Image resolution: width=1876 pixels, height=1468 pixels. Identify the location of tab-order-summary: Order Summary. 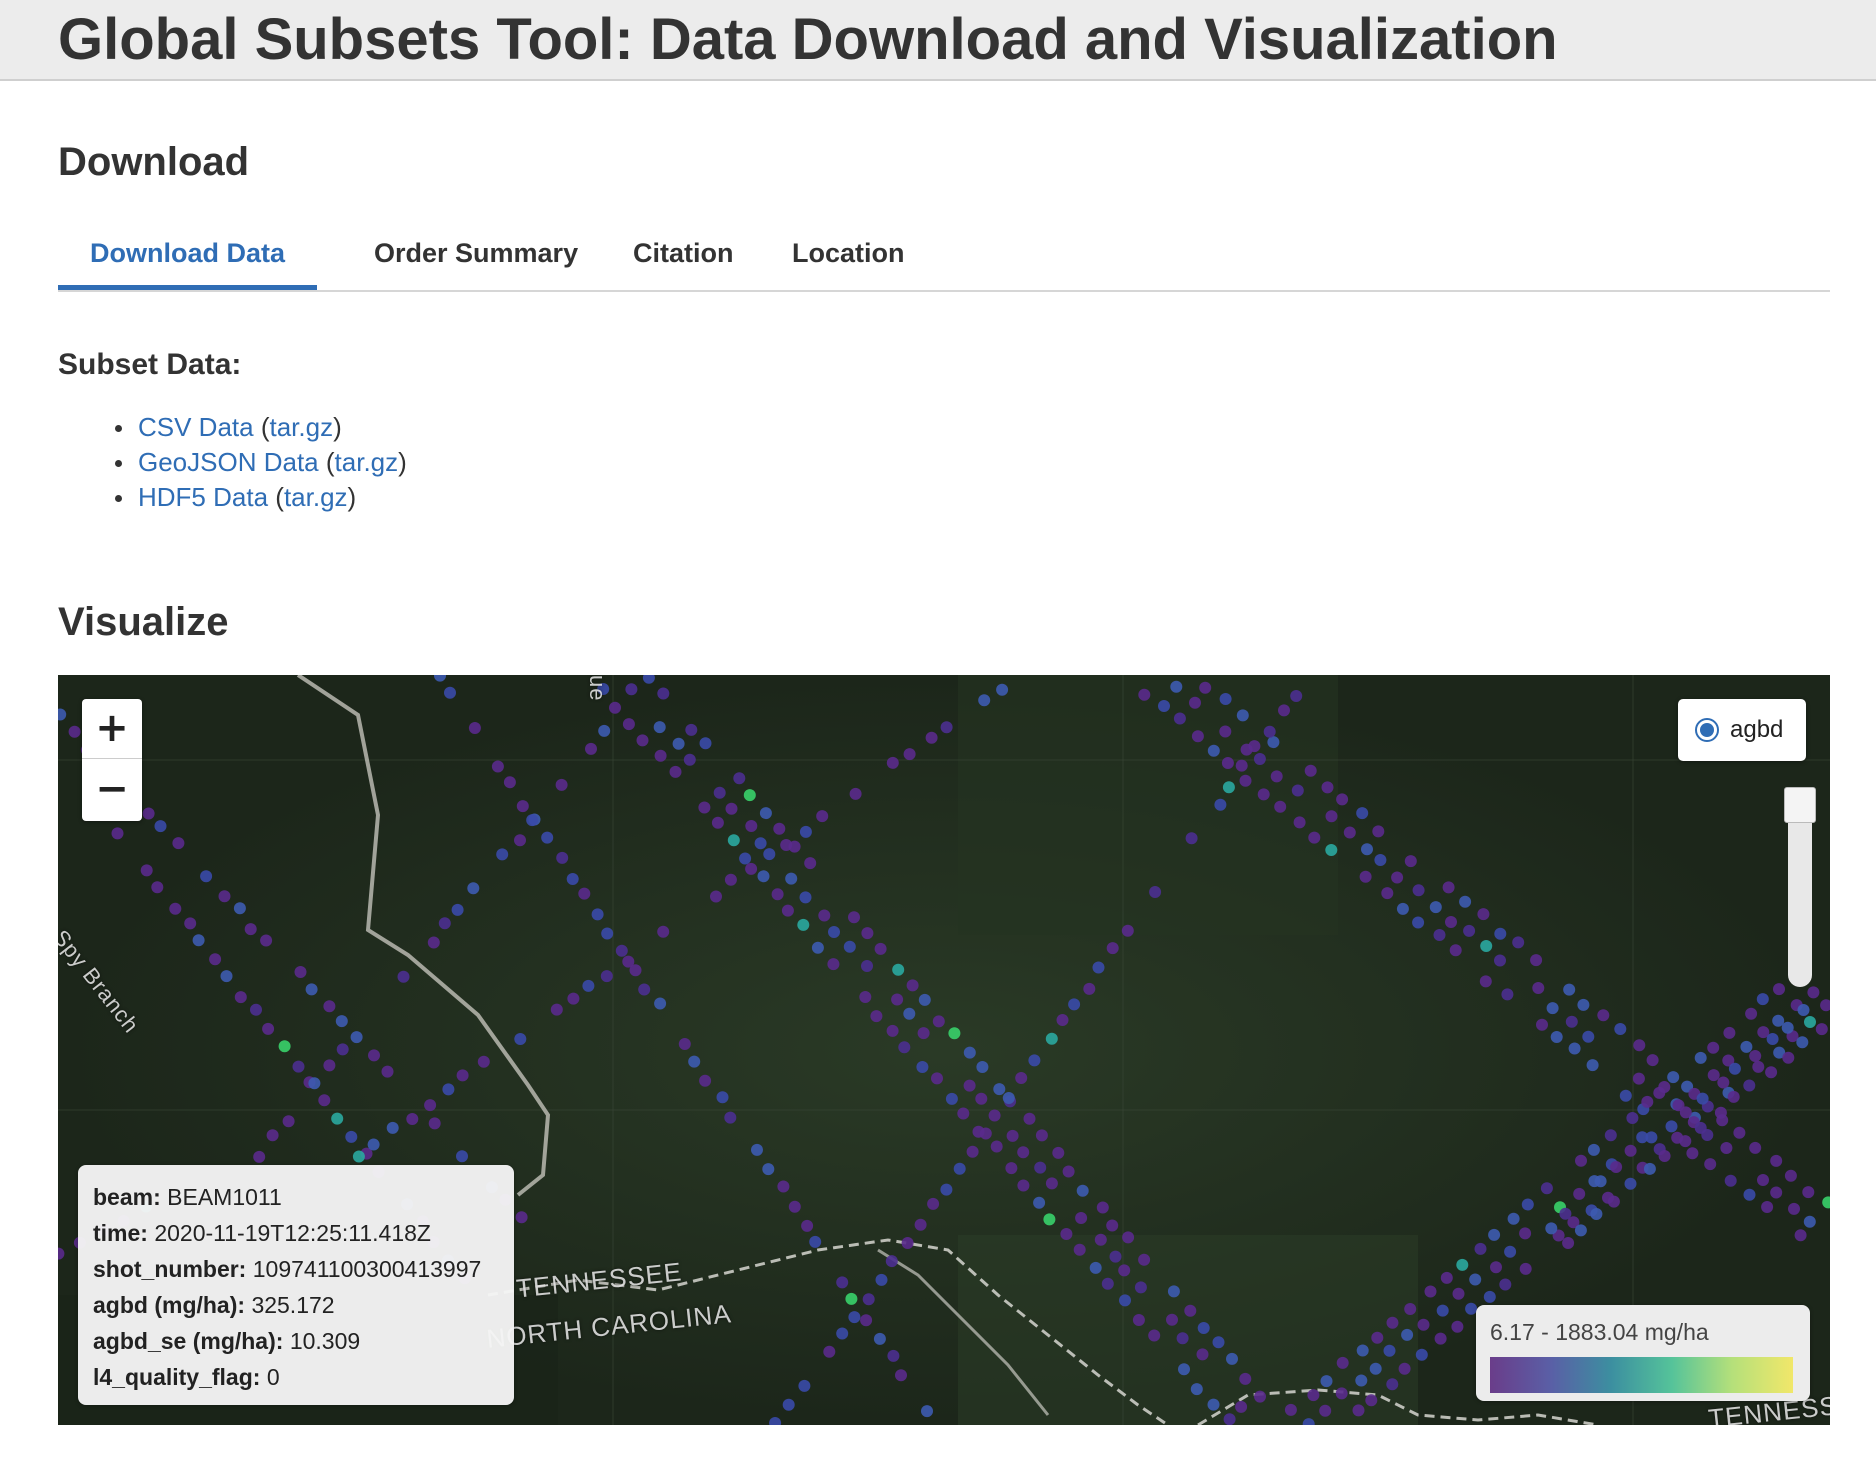
(476, 256).